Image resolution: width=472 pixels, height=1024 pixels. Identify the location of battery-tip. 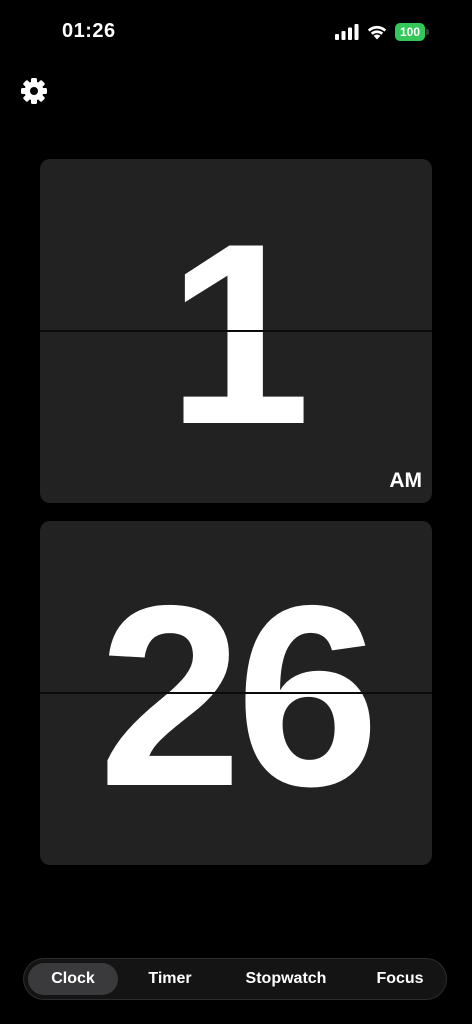
(427, 32).